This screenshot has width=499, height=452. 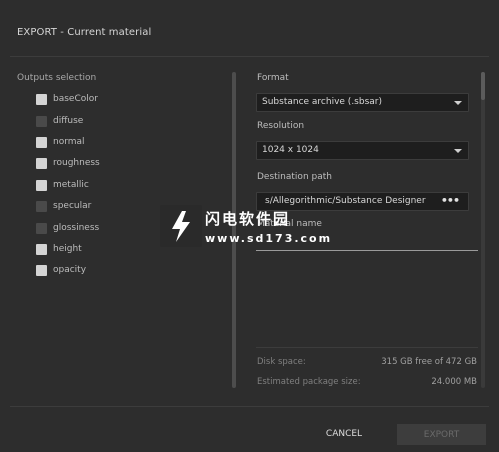 What do you see at coordinates (281, 362) in the screenshot?
I see `disk-space-label: Disk space:` at bounding box center [281, 362].